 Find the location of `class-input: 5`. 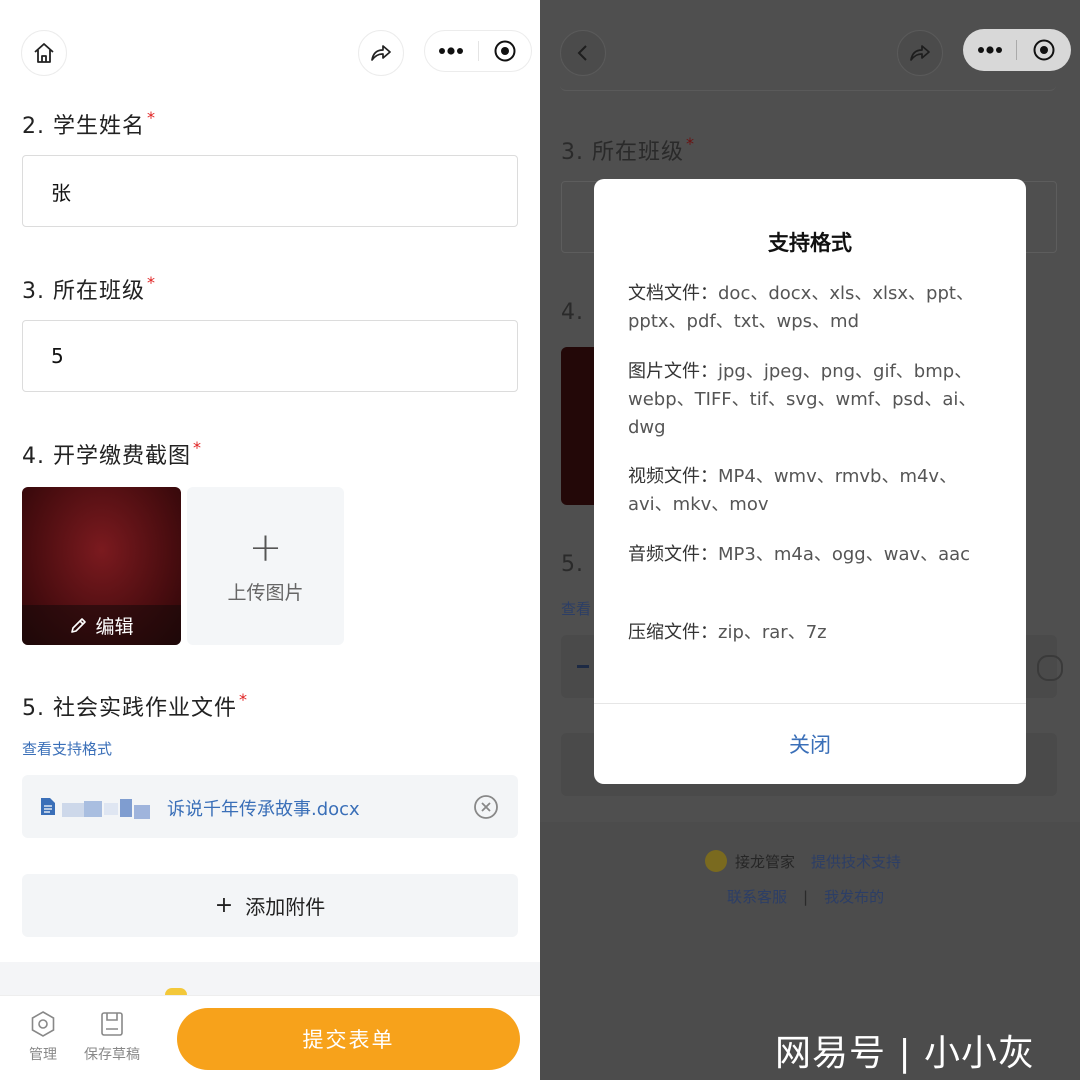

class-input: 5 is located at coordinates (270, 356).